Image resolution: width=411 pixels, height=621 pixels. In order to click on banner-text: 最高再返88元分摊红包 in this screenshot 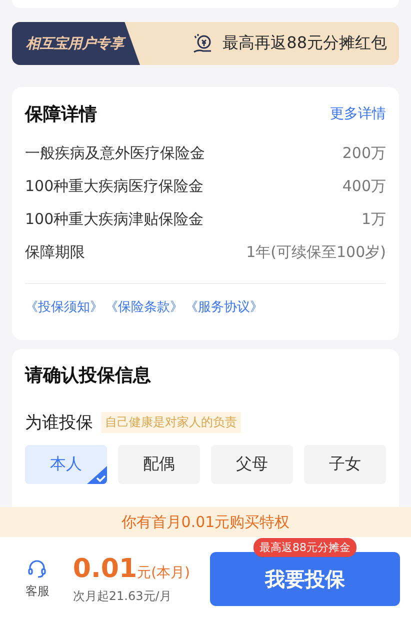, I will do `click(304, 43)`.